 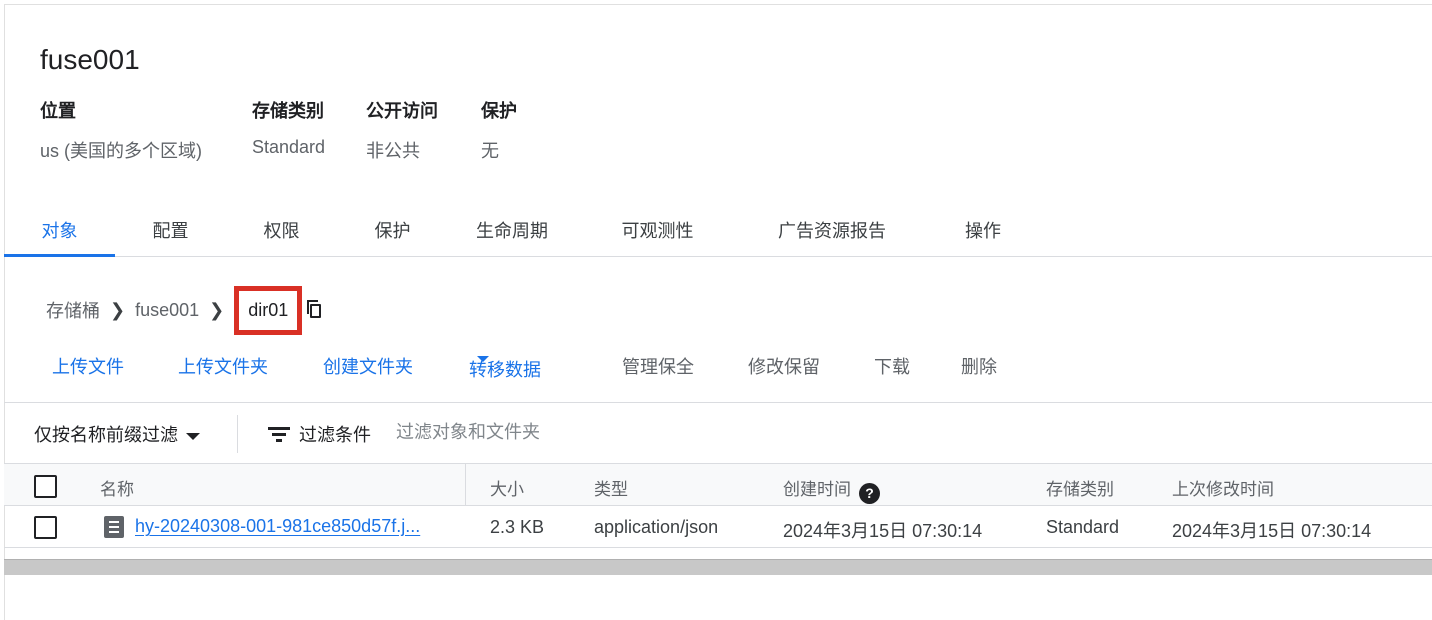 I want to click on manage-holds-button: 管理保全, so click(x=658, y=366).